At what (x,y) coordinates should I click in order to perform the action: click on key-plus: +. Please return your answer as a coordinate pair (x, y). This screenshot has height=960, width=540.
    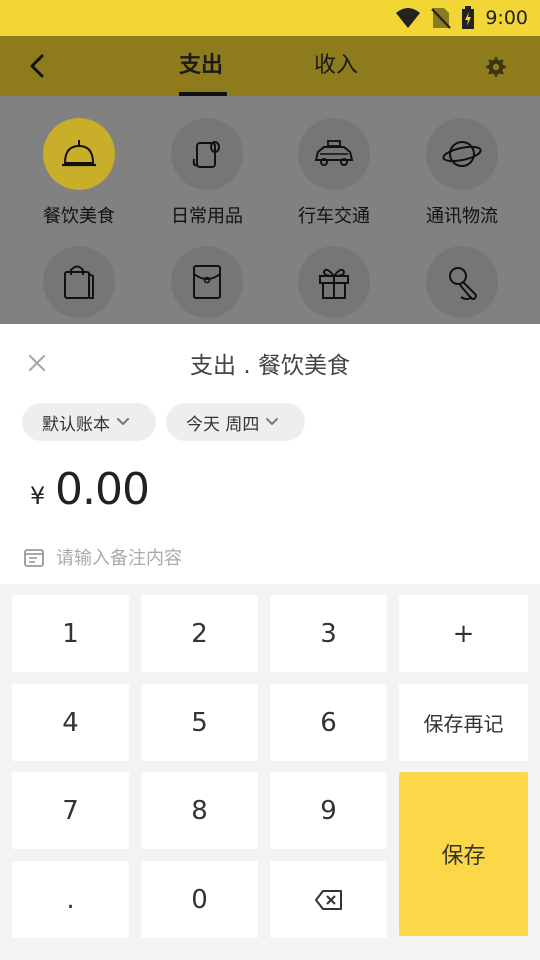
    Looking at the image, I should click on (463, 633).